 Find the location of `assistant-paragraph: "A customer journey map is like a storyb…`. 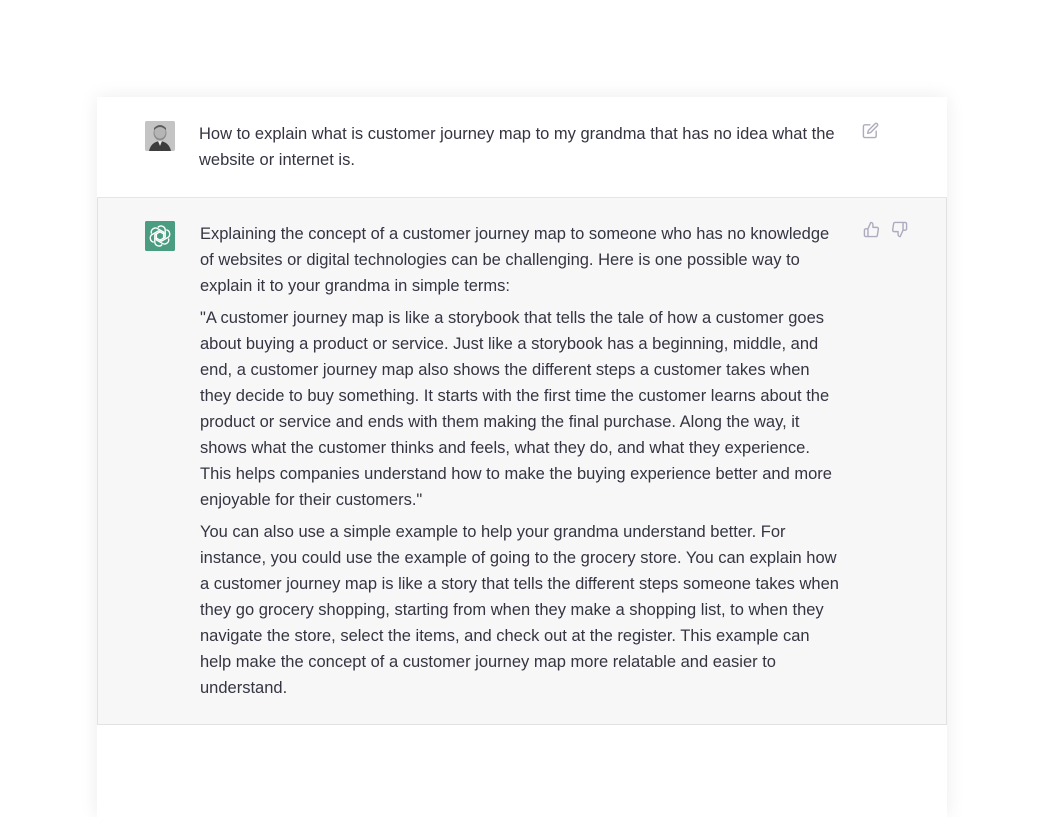

assistant-paragraph: "A customer journey map is like a storyb… is located at coordinates (516, 409).